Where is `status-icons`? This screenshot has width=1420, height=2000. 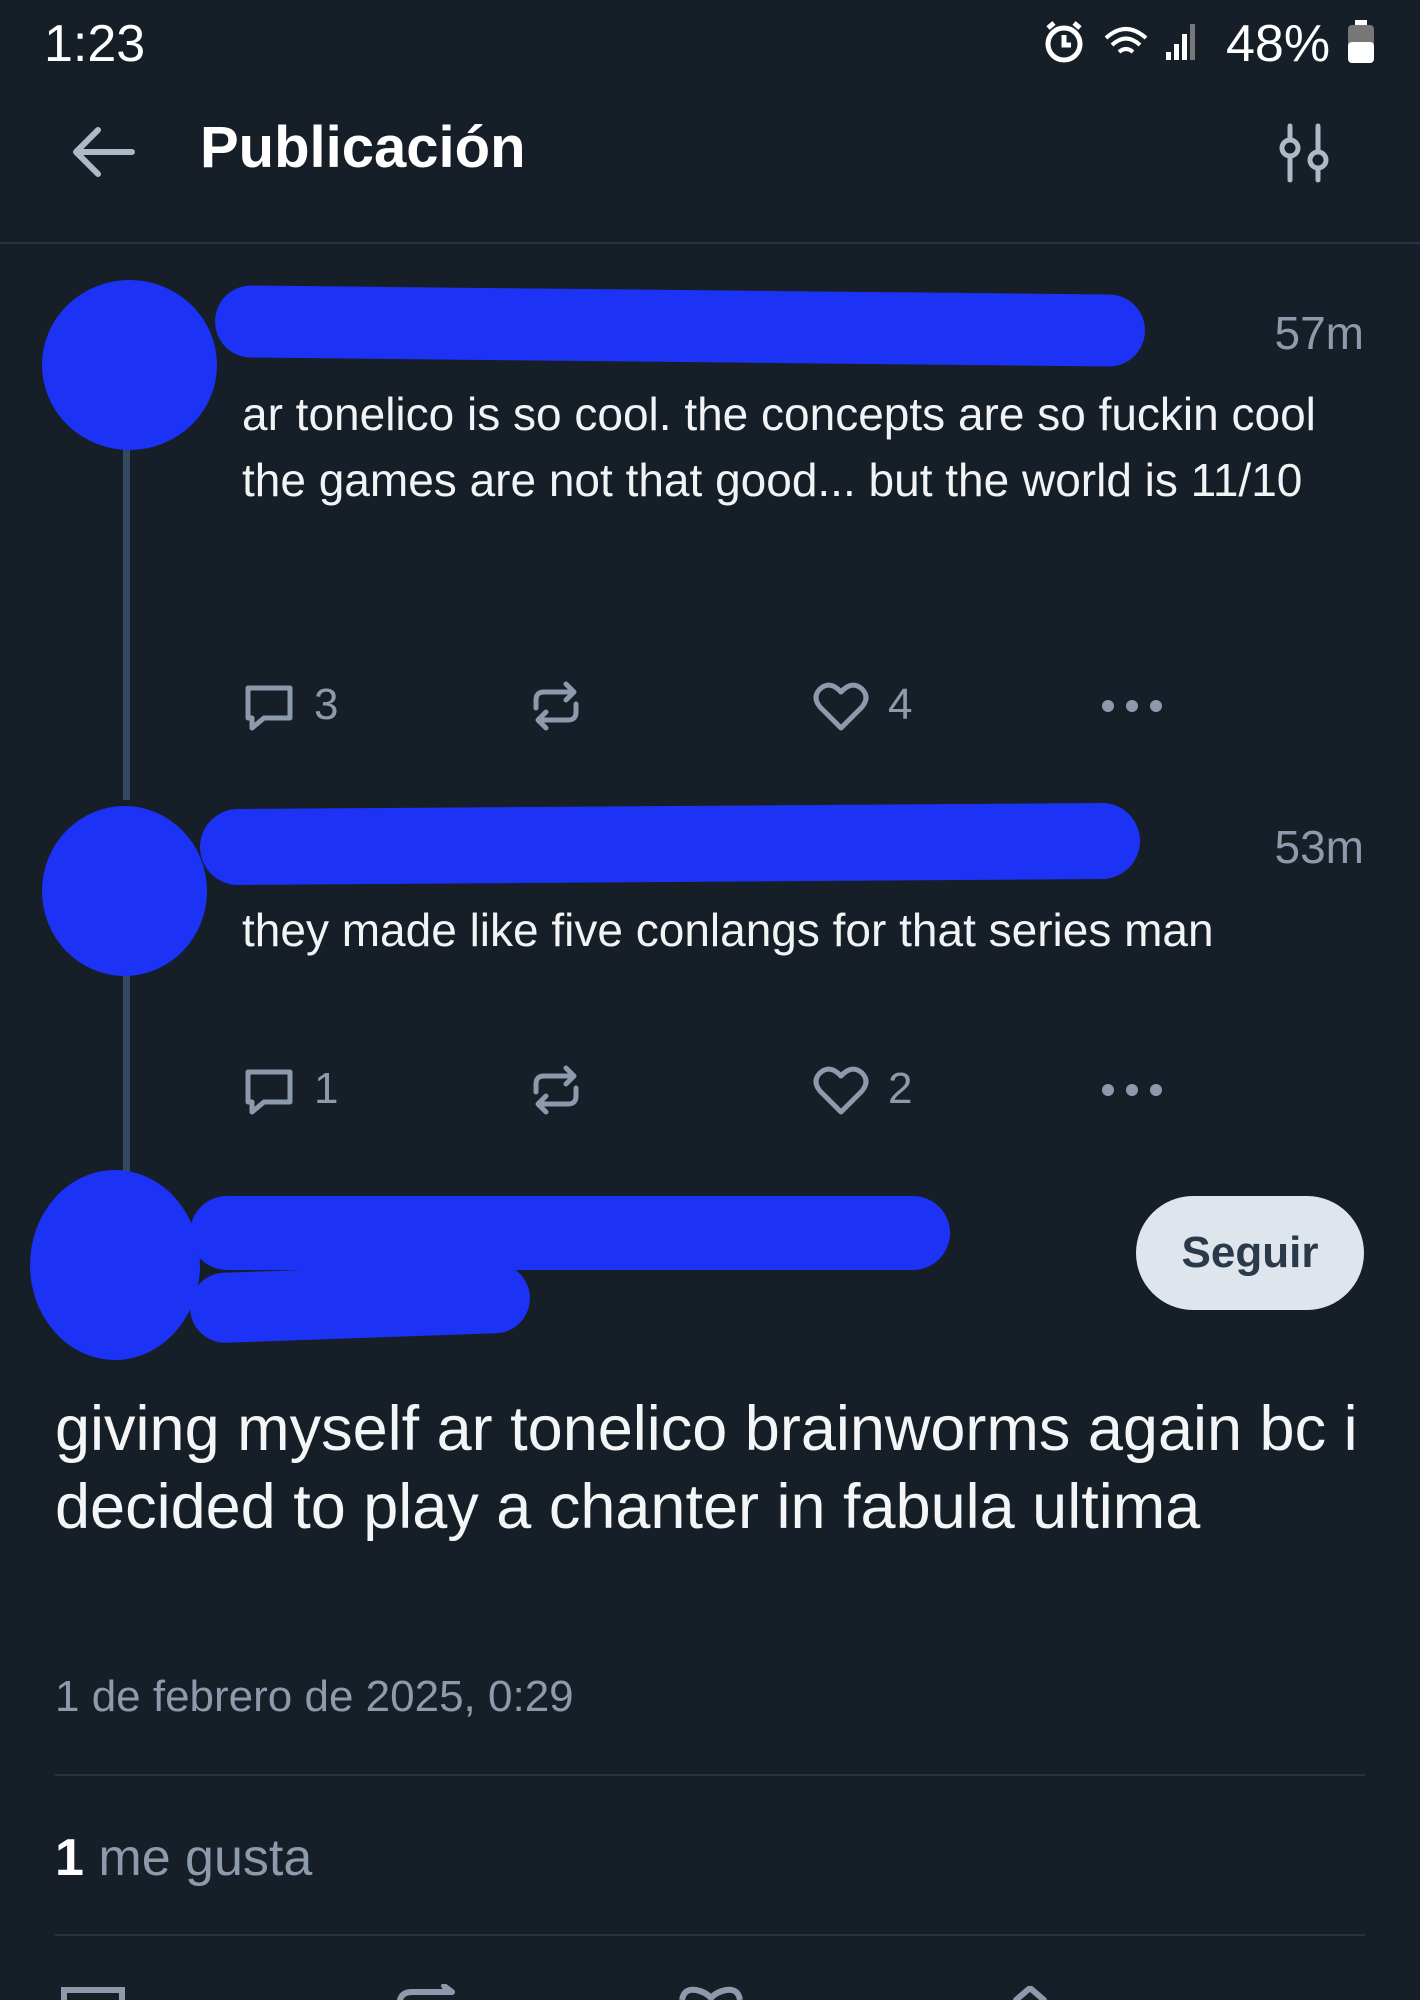
status-icons is located at coordinates (1120, 42).